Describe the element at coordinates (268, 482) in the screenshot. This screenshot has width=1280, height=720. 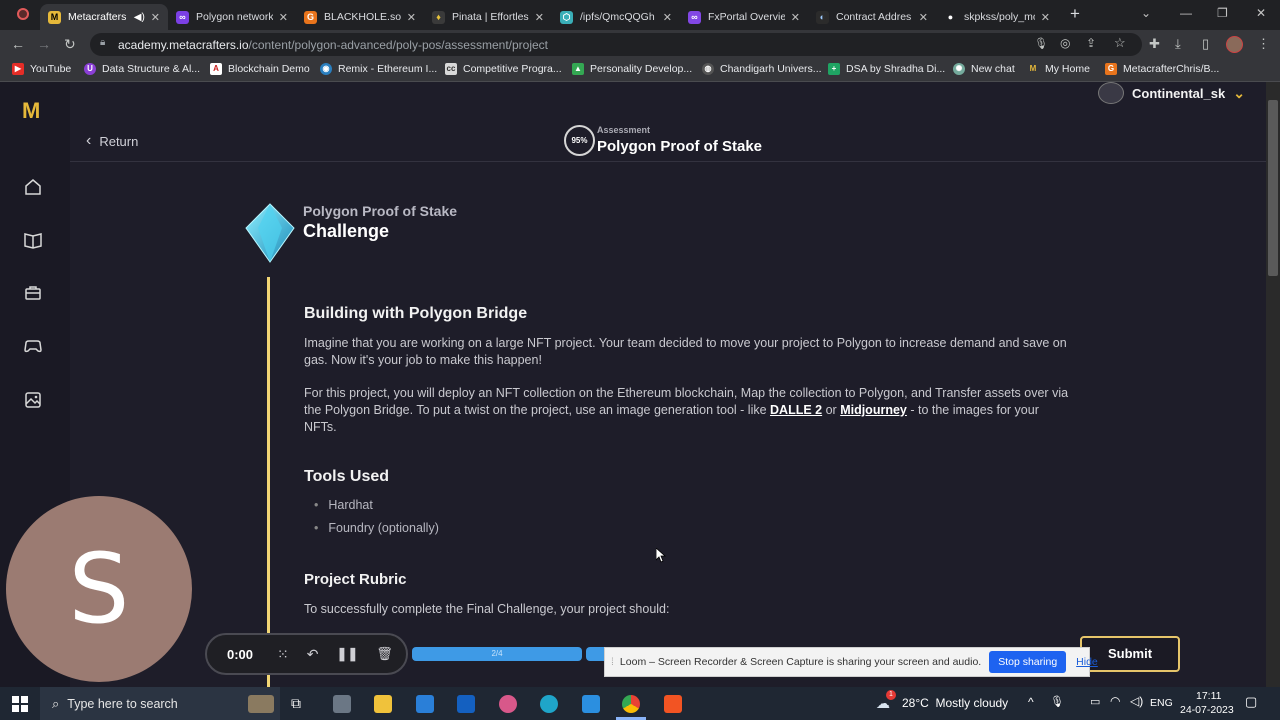
I see `timeline-line` at that location.